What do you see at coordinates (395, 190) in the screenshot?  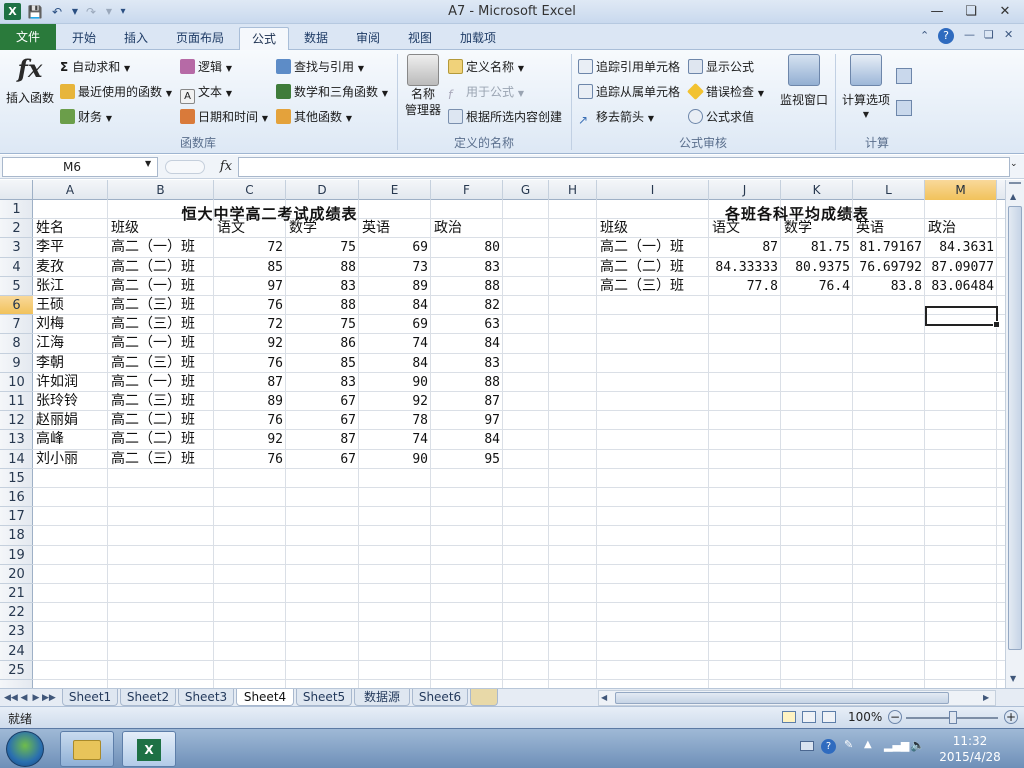 I see `col-header-e: E` at bounding box center [395, 190].